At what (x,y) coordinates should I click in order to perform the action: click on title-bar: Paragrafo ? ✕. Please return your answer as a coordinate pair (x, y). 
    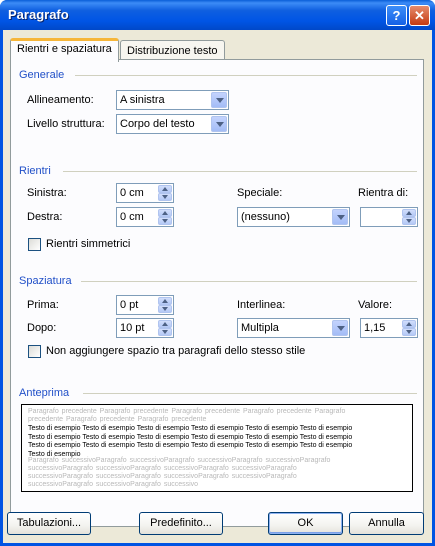
    Looking at the image, I should click on (217, 15).